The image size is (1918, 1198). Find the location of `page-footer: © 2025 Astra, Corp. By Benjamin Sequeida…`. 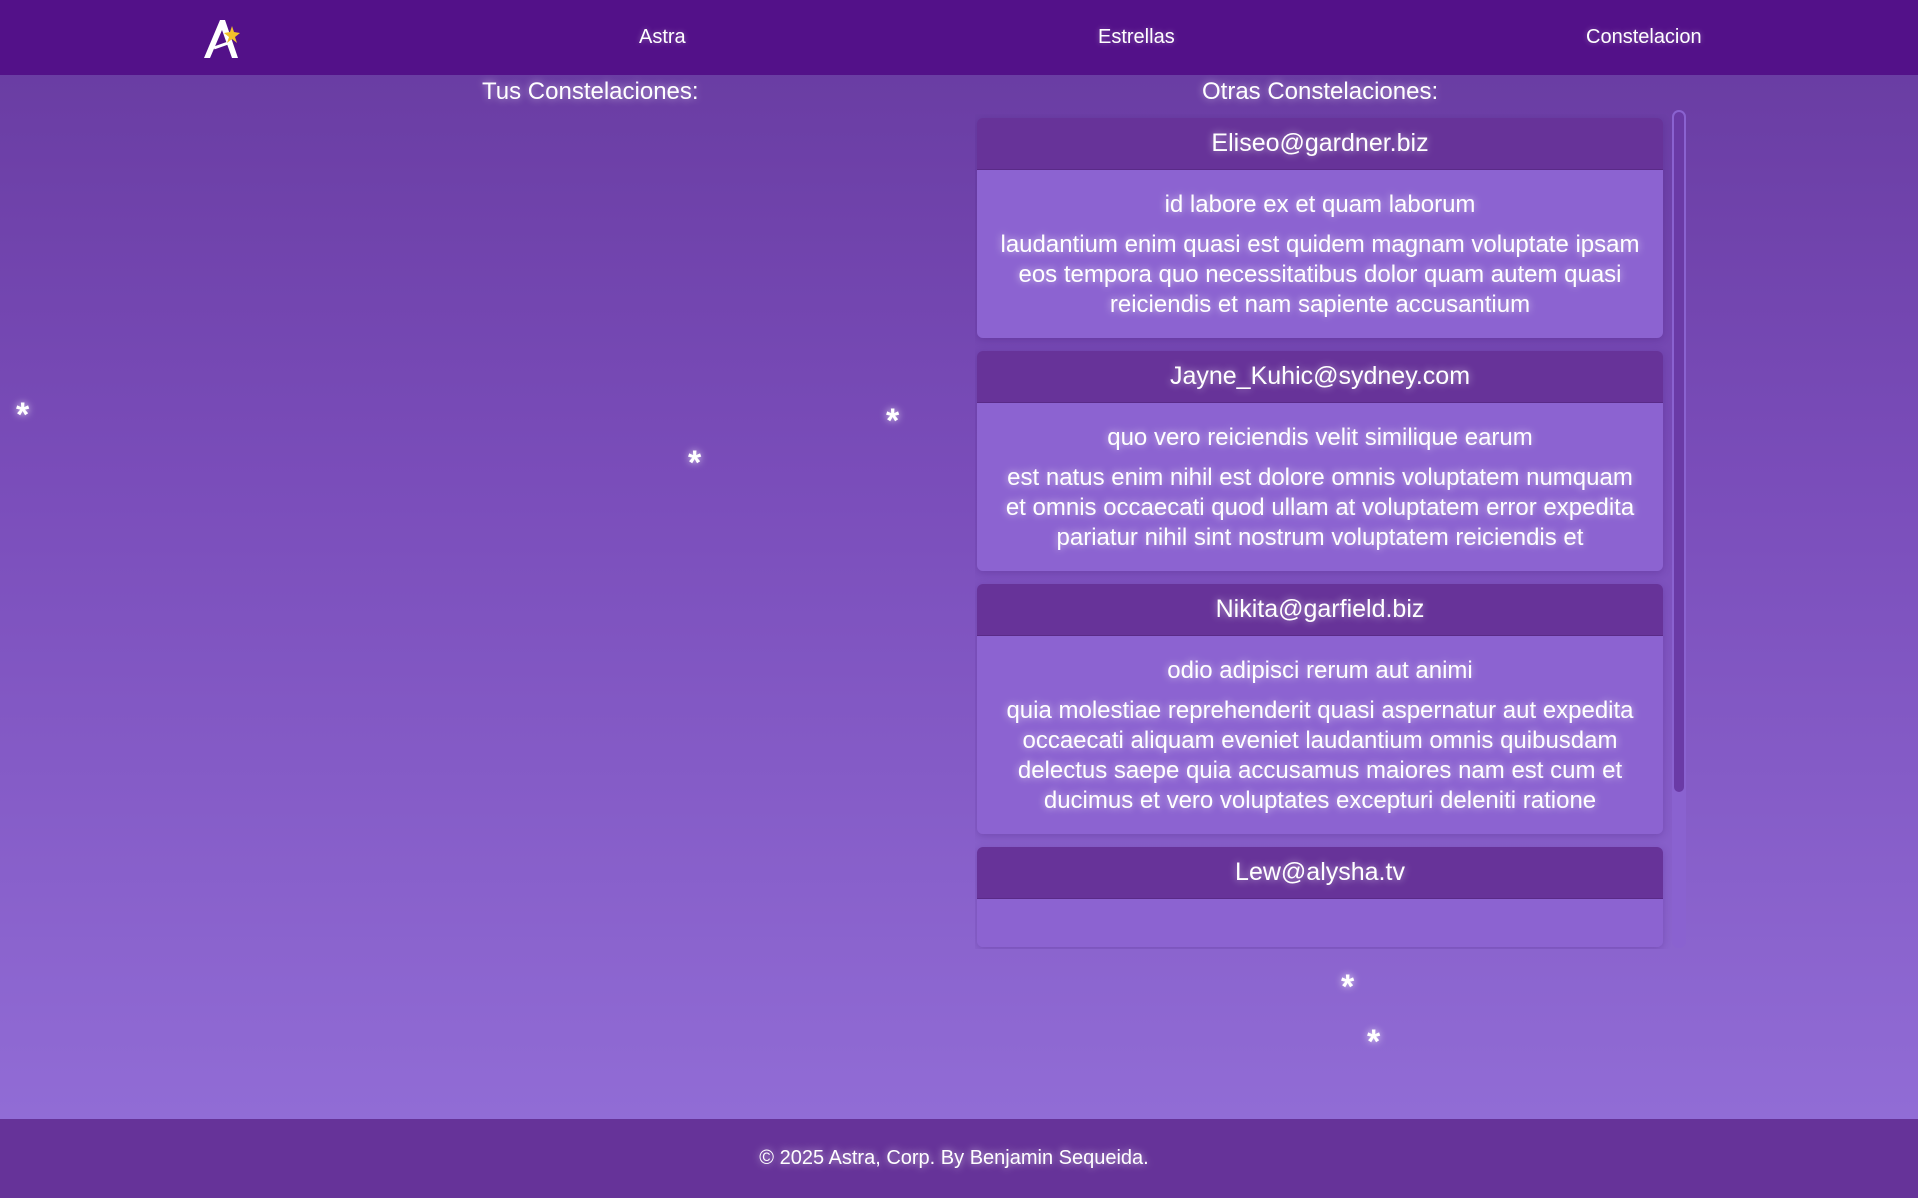

page-footer: © 2025 Astra, Corp. By Benjamin Sequeida… is located at coordinates (959, 1158).